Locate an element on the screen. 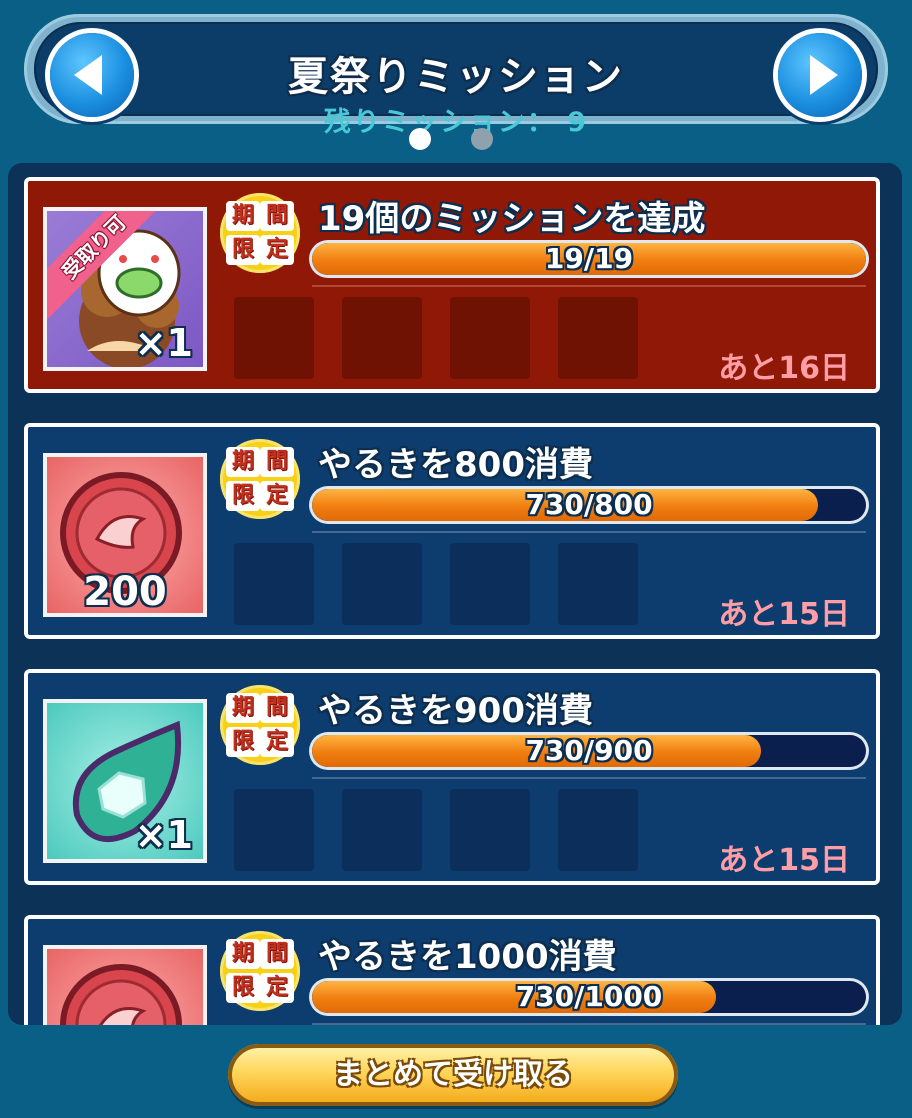 The image size is (912, 1118). header-inner: 夏祭りミッション 残りミッション： 9 is located at coordinates (456, 80).